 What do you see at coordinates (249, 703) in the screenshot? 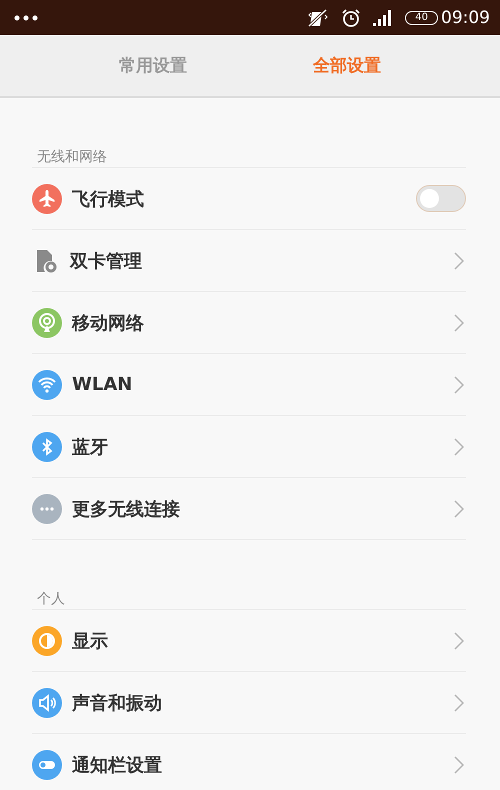
I see `settings-row: 声音和振动` at bounding box center [249, 703].